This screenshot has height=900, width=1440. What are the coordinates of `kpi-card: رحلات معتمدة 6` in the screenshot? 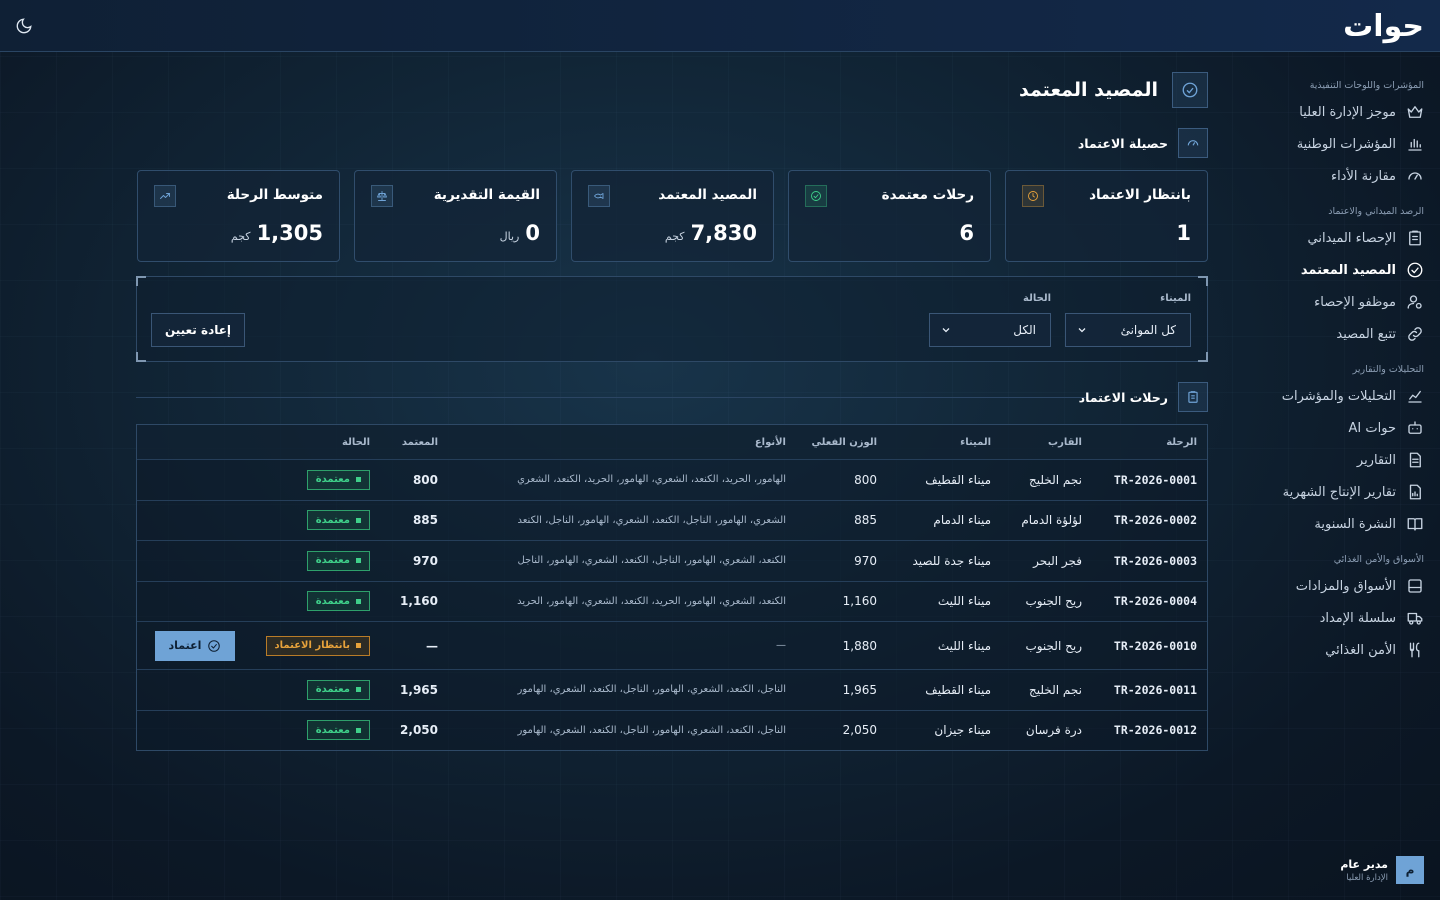 It's located at (889, 216).